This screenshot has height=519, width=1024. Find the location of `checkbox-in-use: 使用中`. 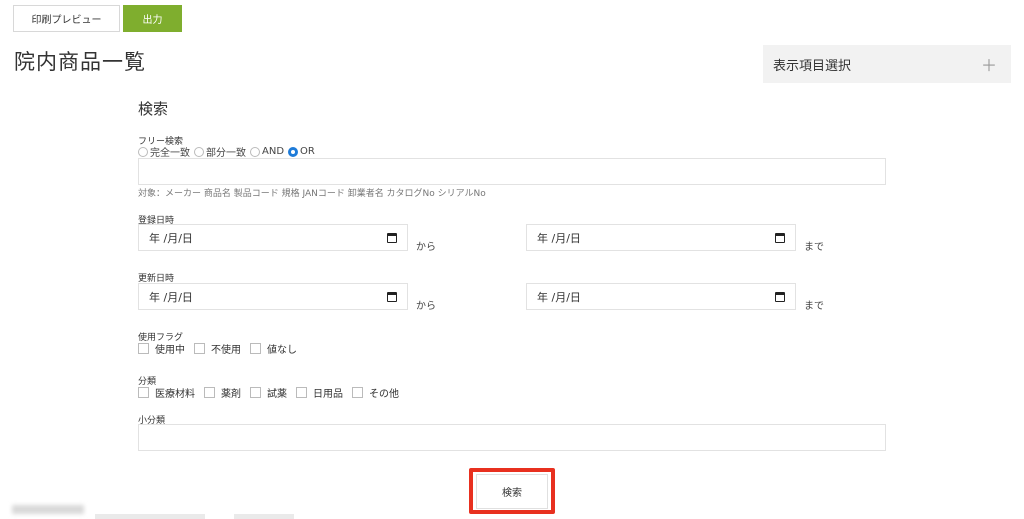

checkbox-in-use: 使用中 is located at coordinates (161, 348).